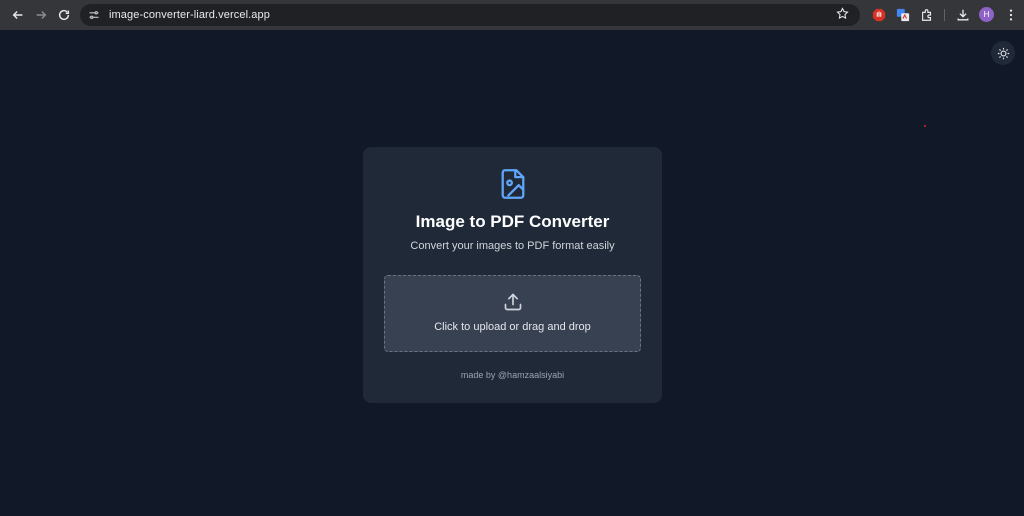 The width and height of the screenshot is (1024, 516). What do you see at coordinates (963, 15) in the screenshot?
I see `downloads-icon` at bounding box center [963, 15].